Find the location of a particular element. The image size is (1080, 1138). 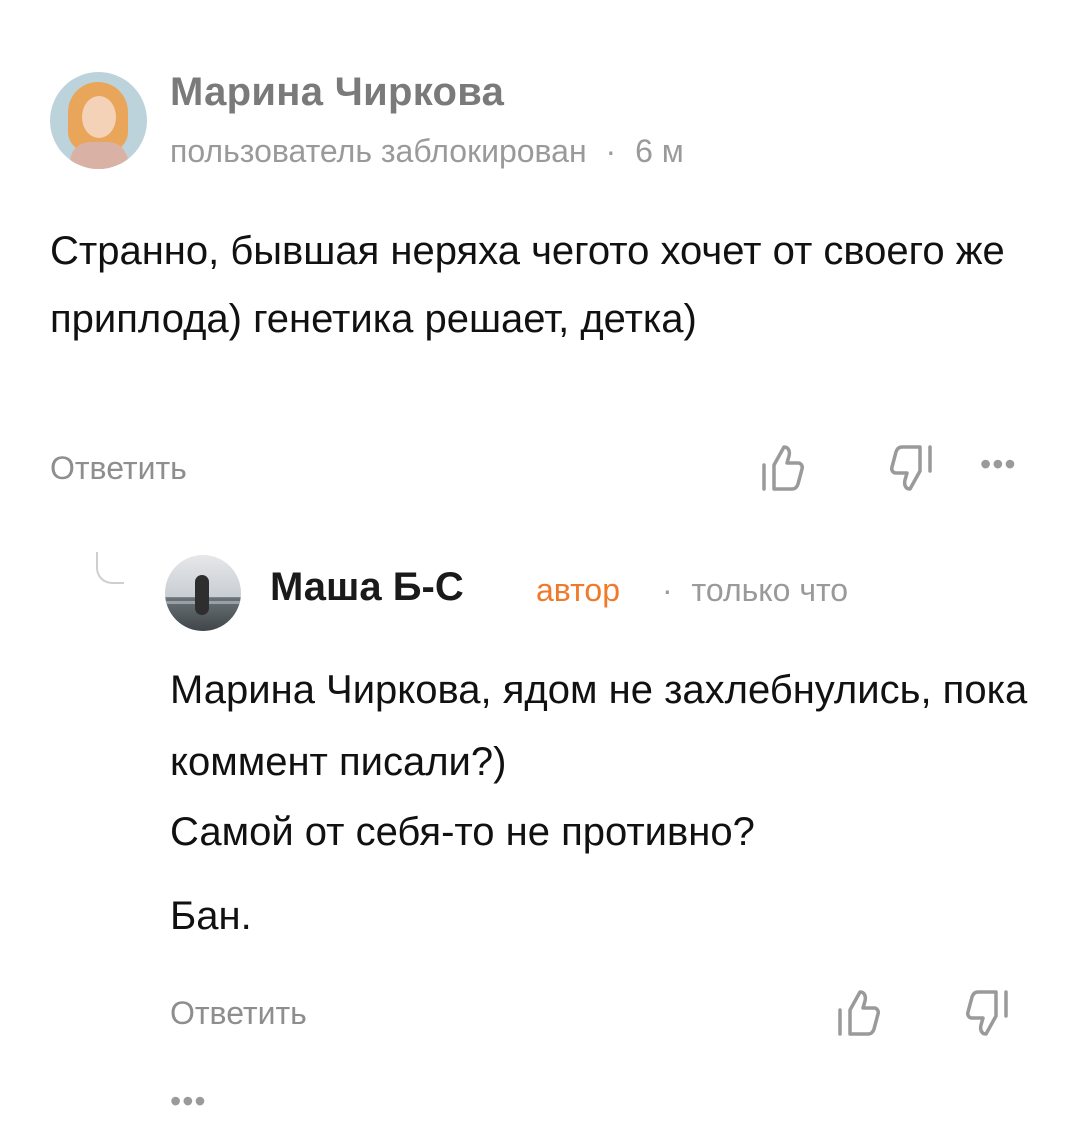

reply-paragraph: Бан. is located at coordinates (211, 916).